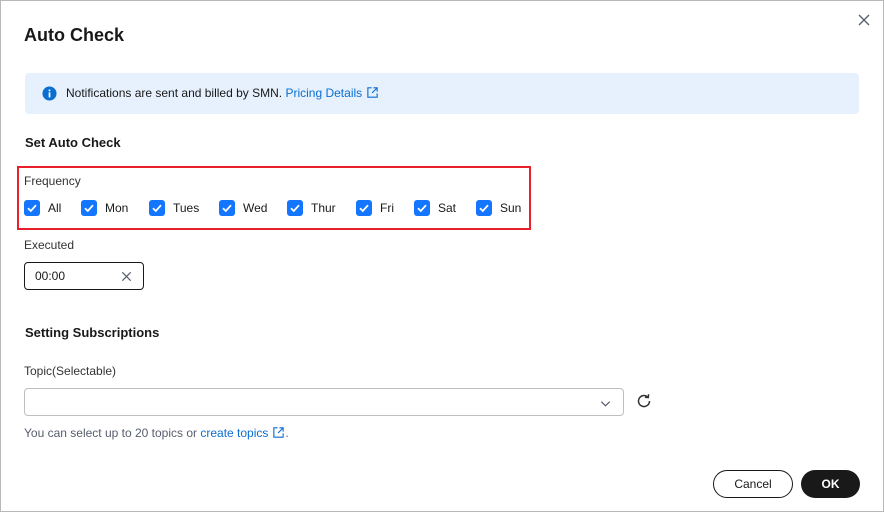 Image resolution: width=884 pixels, height=512 pixels. I want to click on checkbox-wed: Wed, so click(243, 208).